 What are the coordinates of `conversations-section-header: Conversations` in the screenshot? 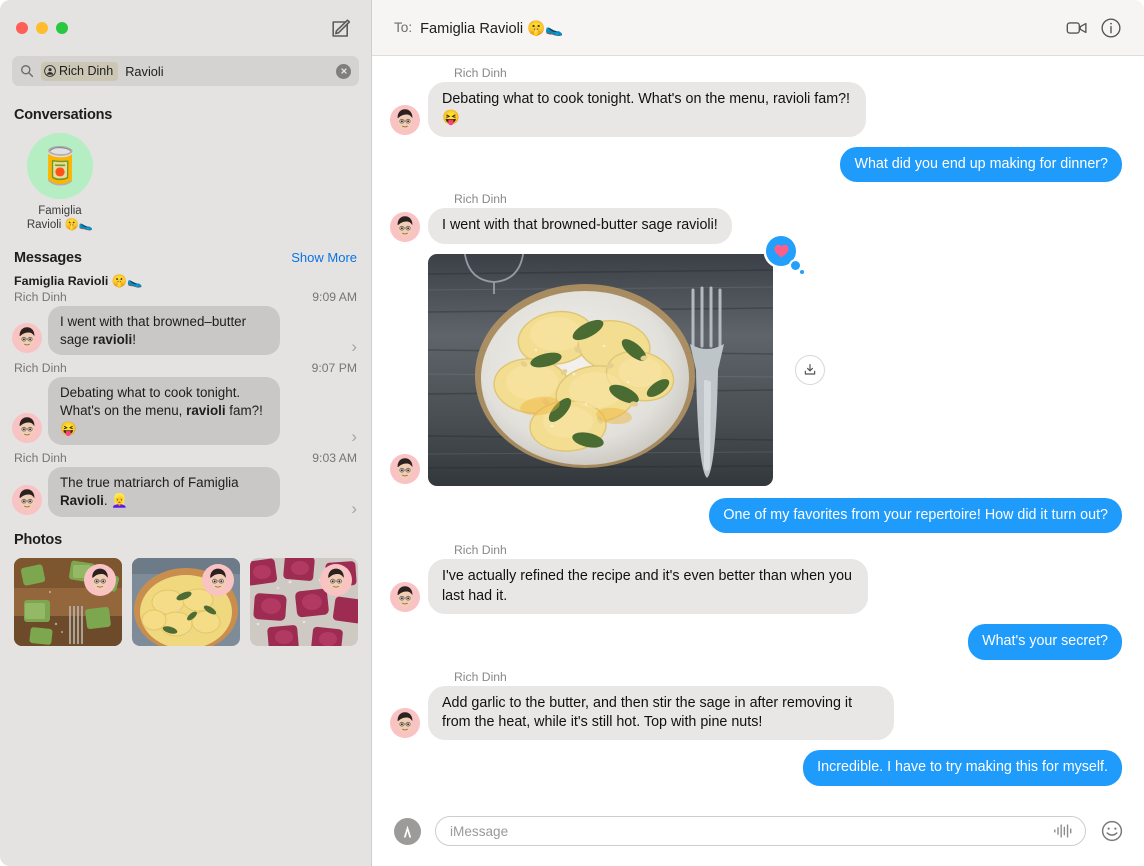 It's located at (185, 112).